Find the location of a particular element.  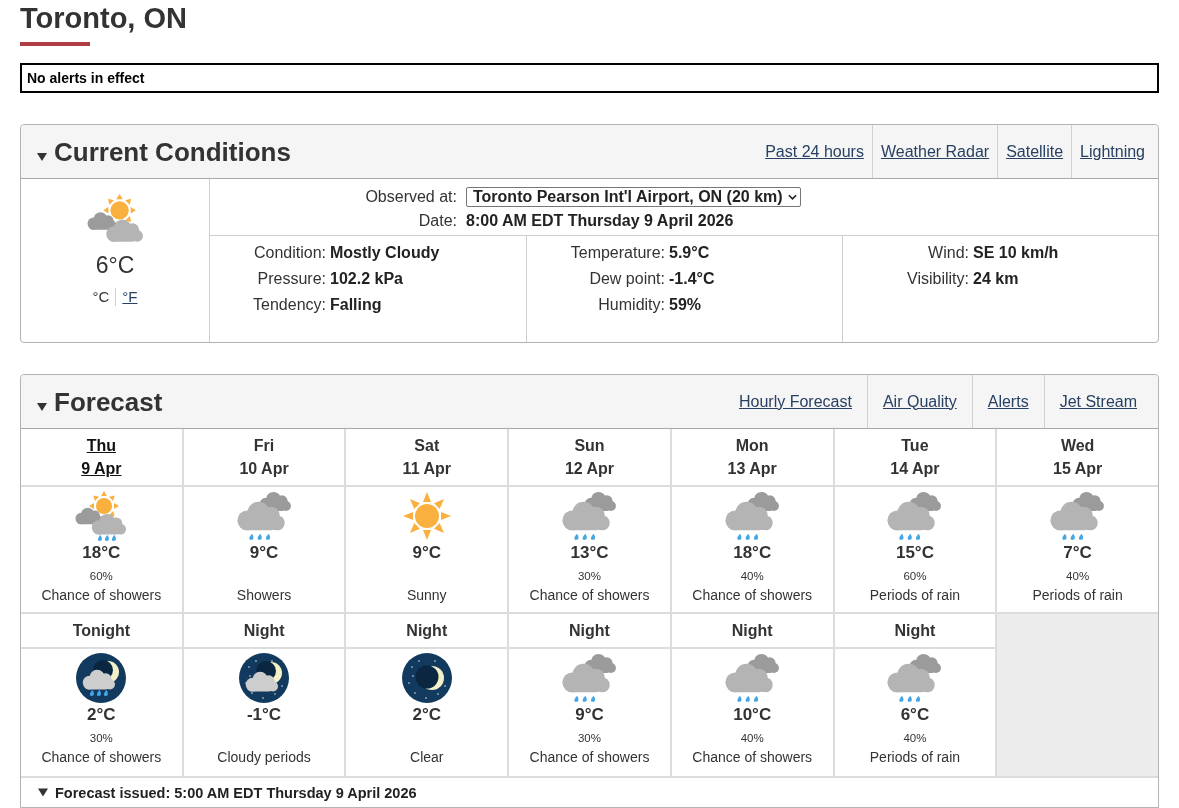

forecast-issued: Forecast issued: 5:00 AM EDT Thursday 9 April 2026 is located at coordinates (236, 792).